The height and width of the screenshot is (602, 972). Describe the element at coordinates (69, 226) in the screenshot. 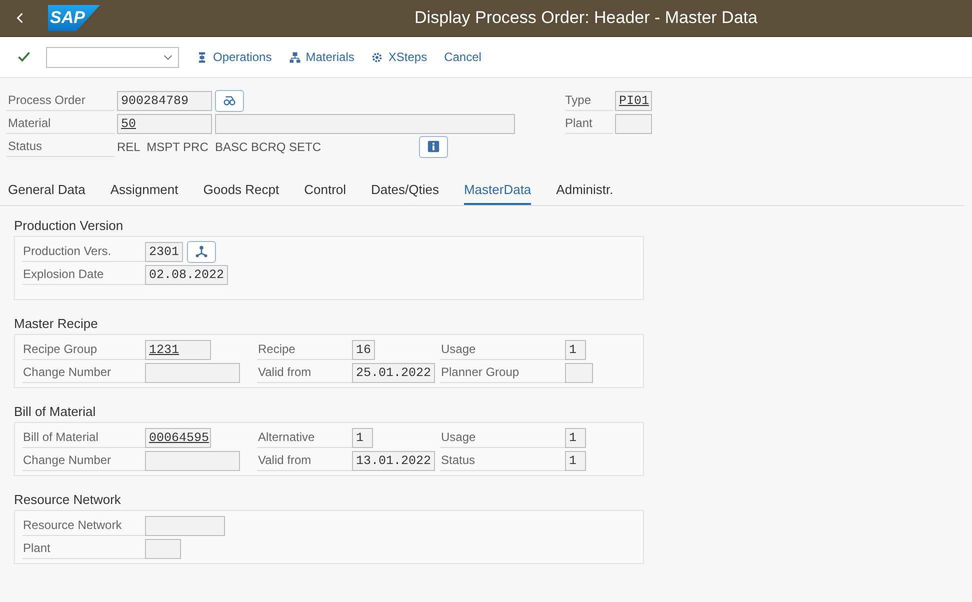

I see `section-title: Production Version` at that location.